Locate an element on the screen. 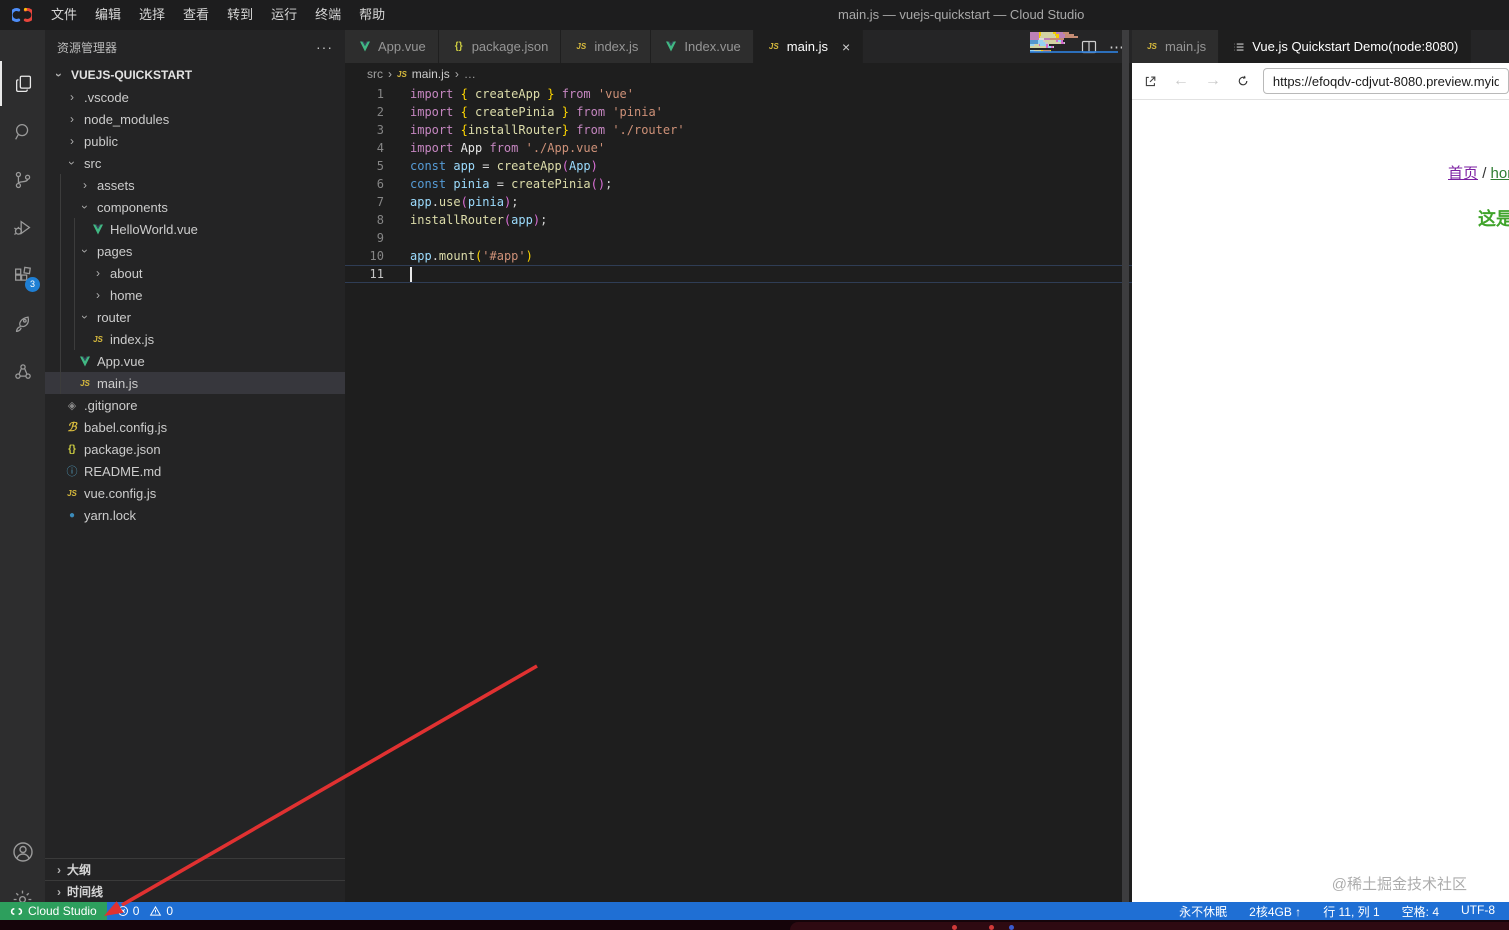  url-input is located at coordinates (1385, 81).